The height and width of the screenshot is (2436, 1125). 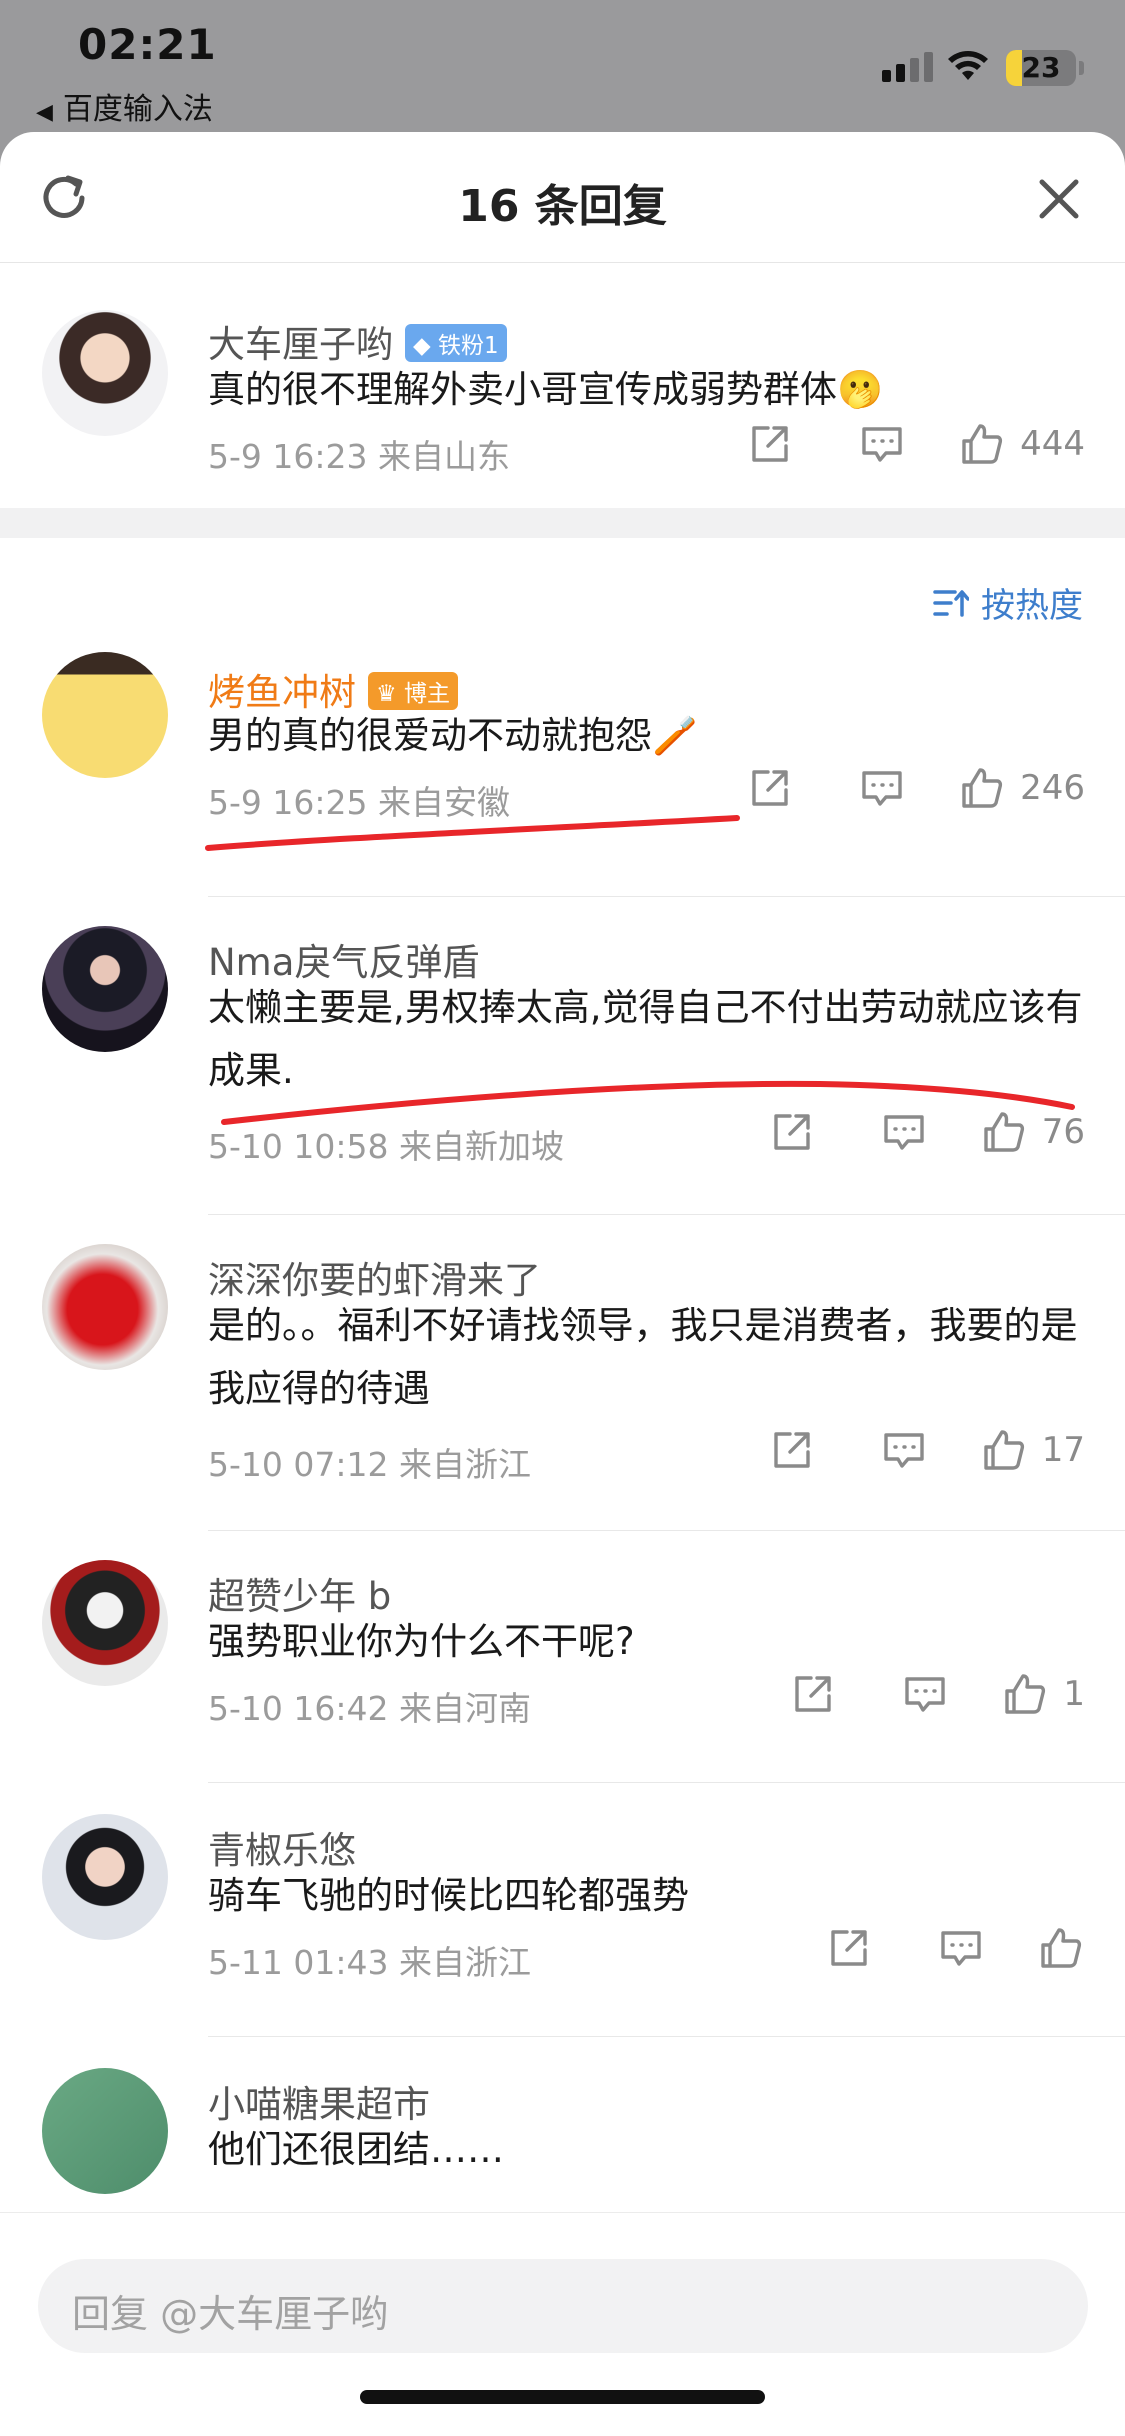 I want to click on comment-text: 男的真的很爱动不动就抱怨🪥, so click(x=453, y=735).